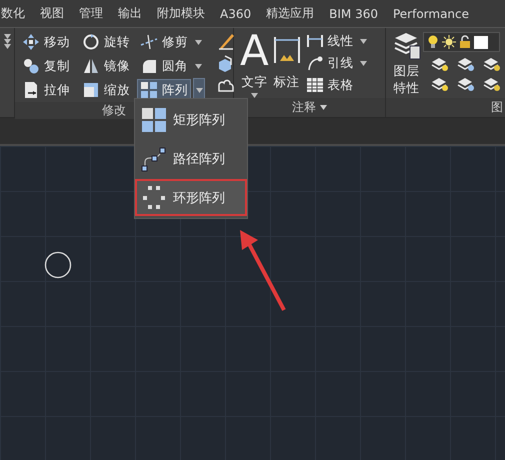 The width and height of the screenshot is (505, 460). Describe the element at coordinates (286, 50) in the screenshot. I see `dimension-icon` at that location.